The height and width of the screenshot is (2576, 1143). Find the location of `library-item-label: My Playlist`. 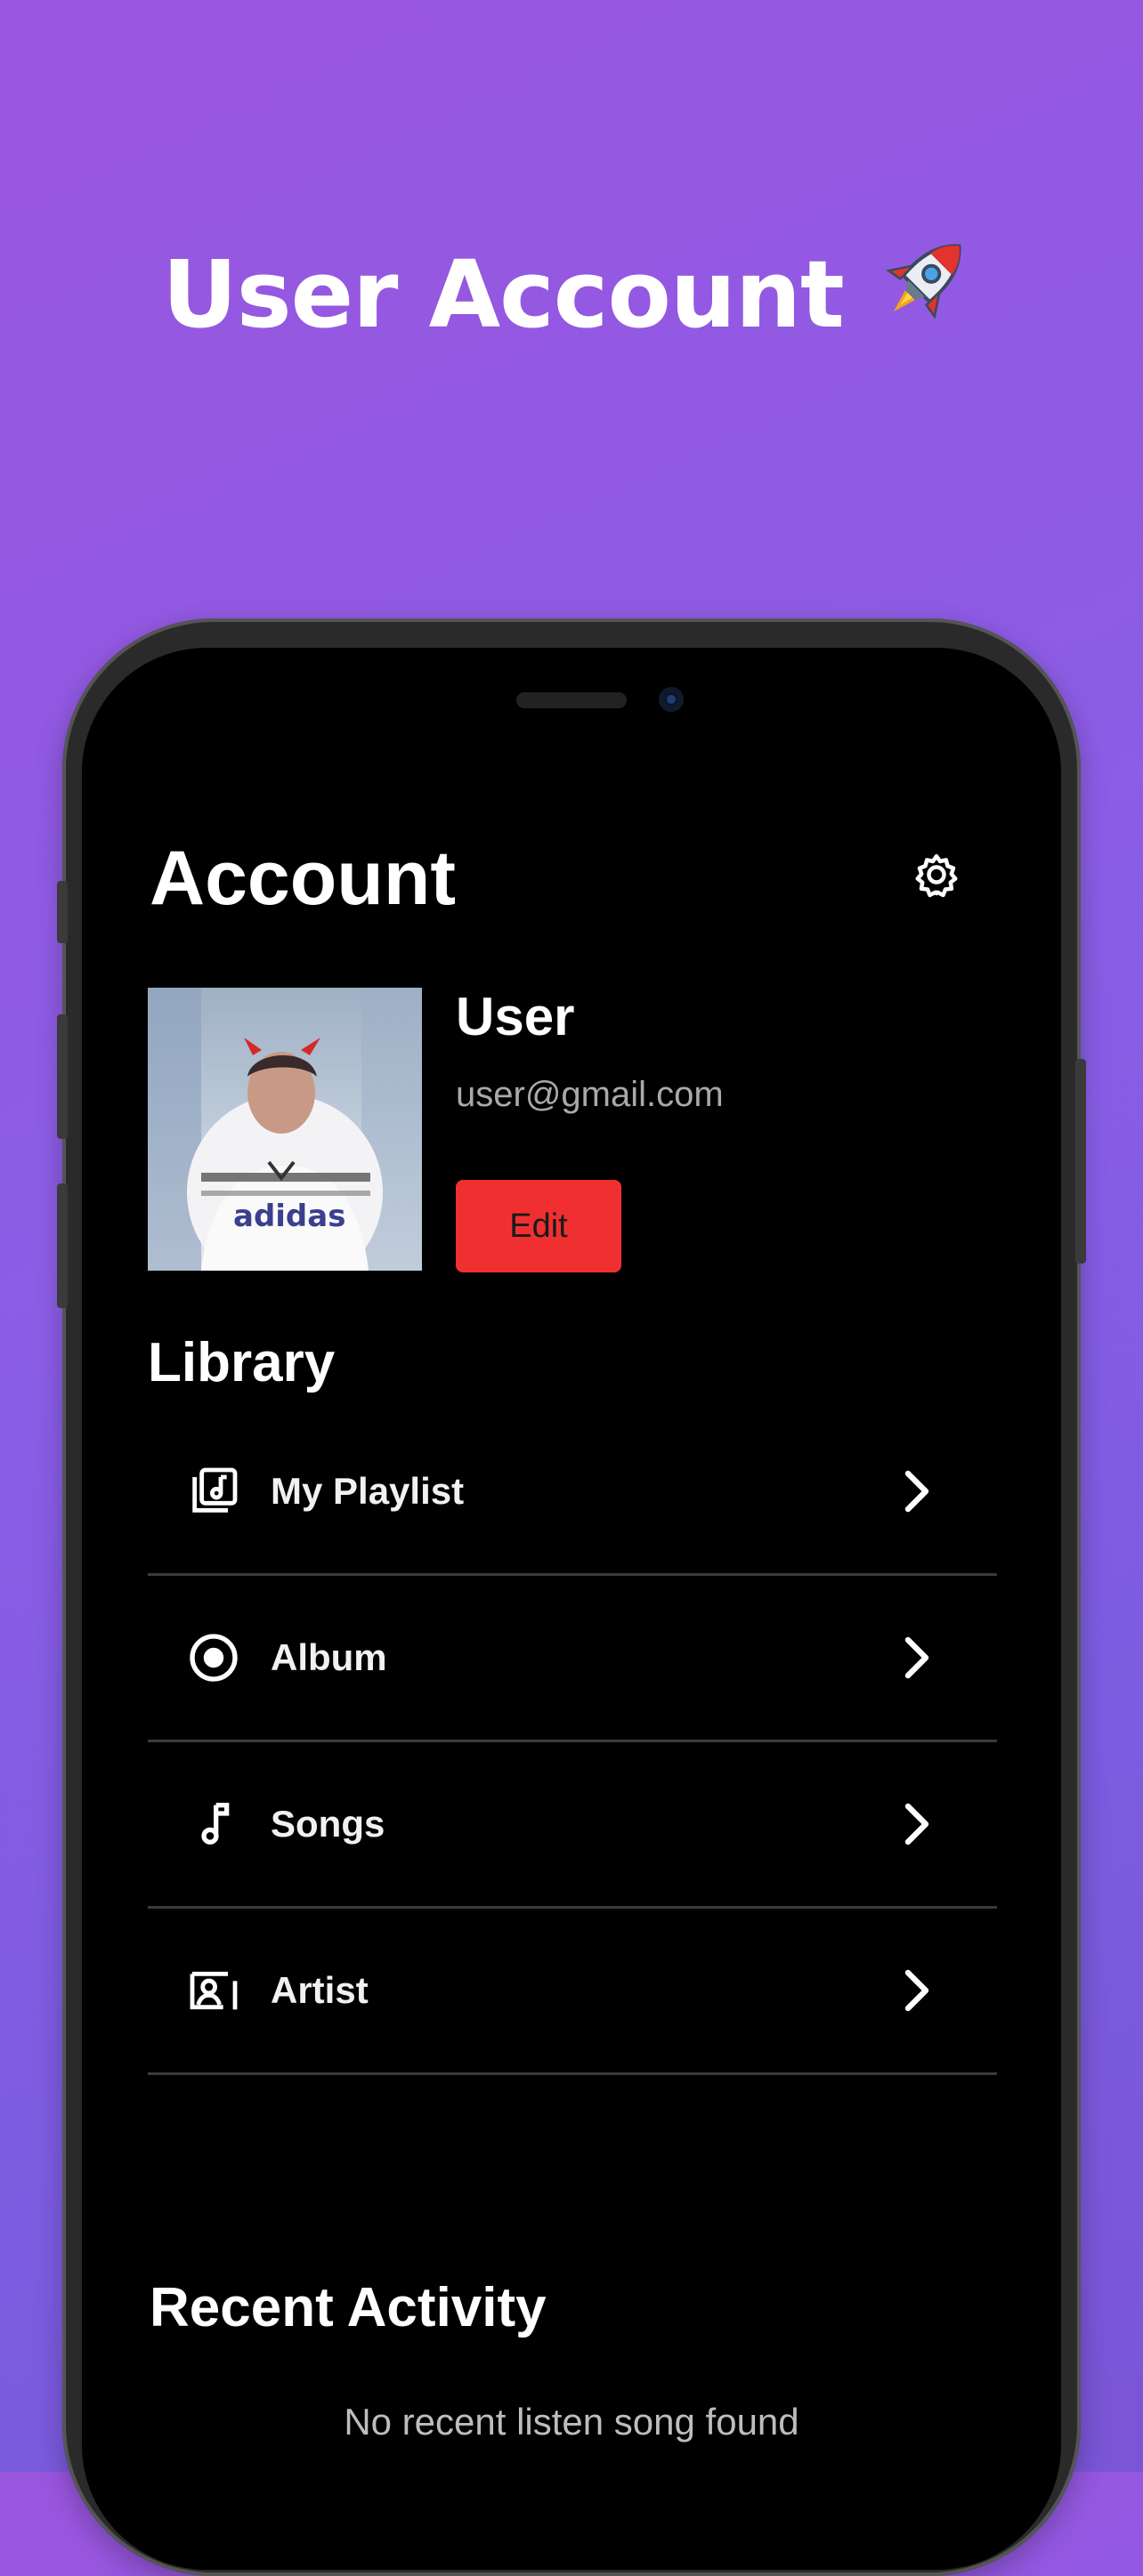

library-item-label: My Playlist is located at coordinates (368, 1491).